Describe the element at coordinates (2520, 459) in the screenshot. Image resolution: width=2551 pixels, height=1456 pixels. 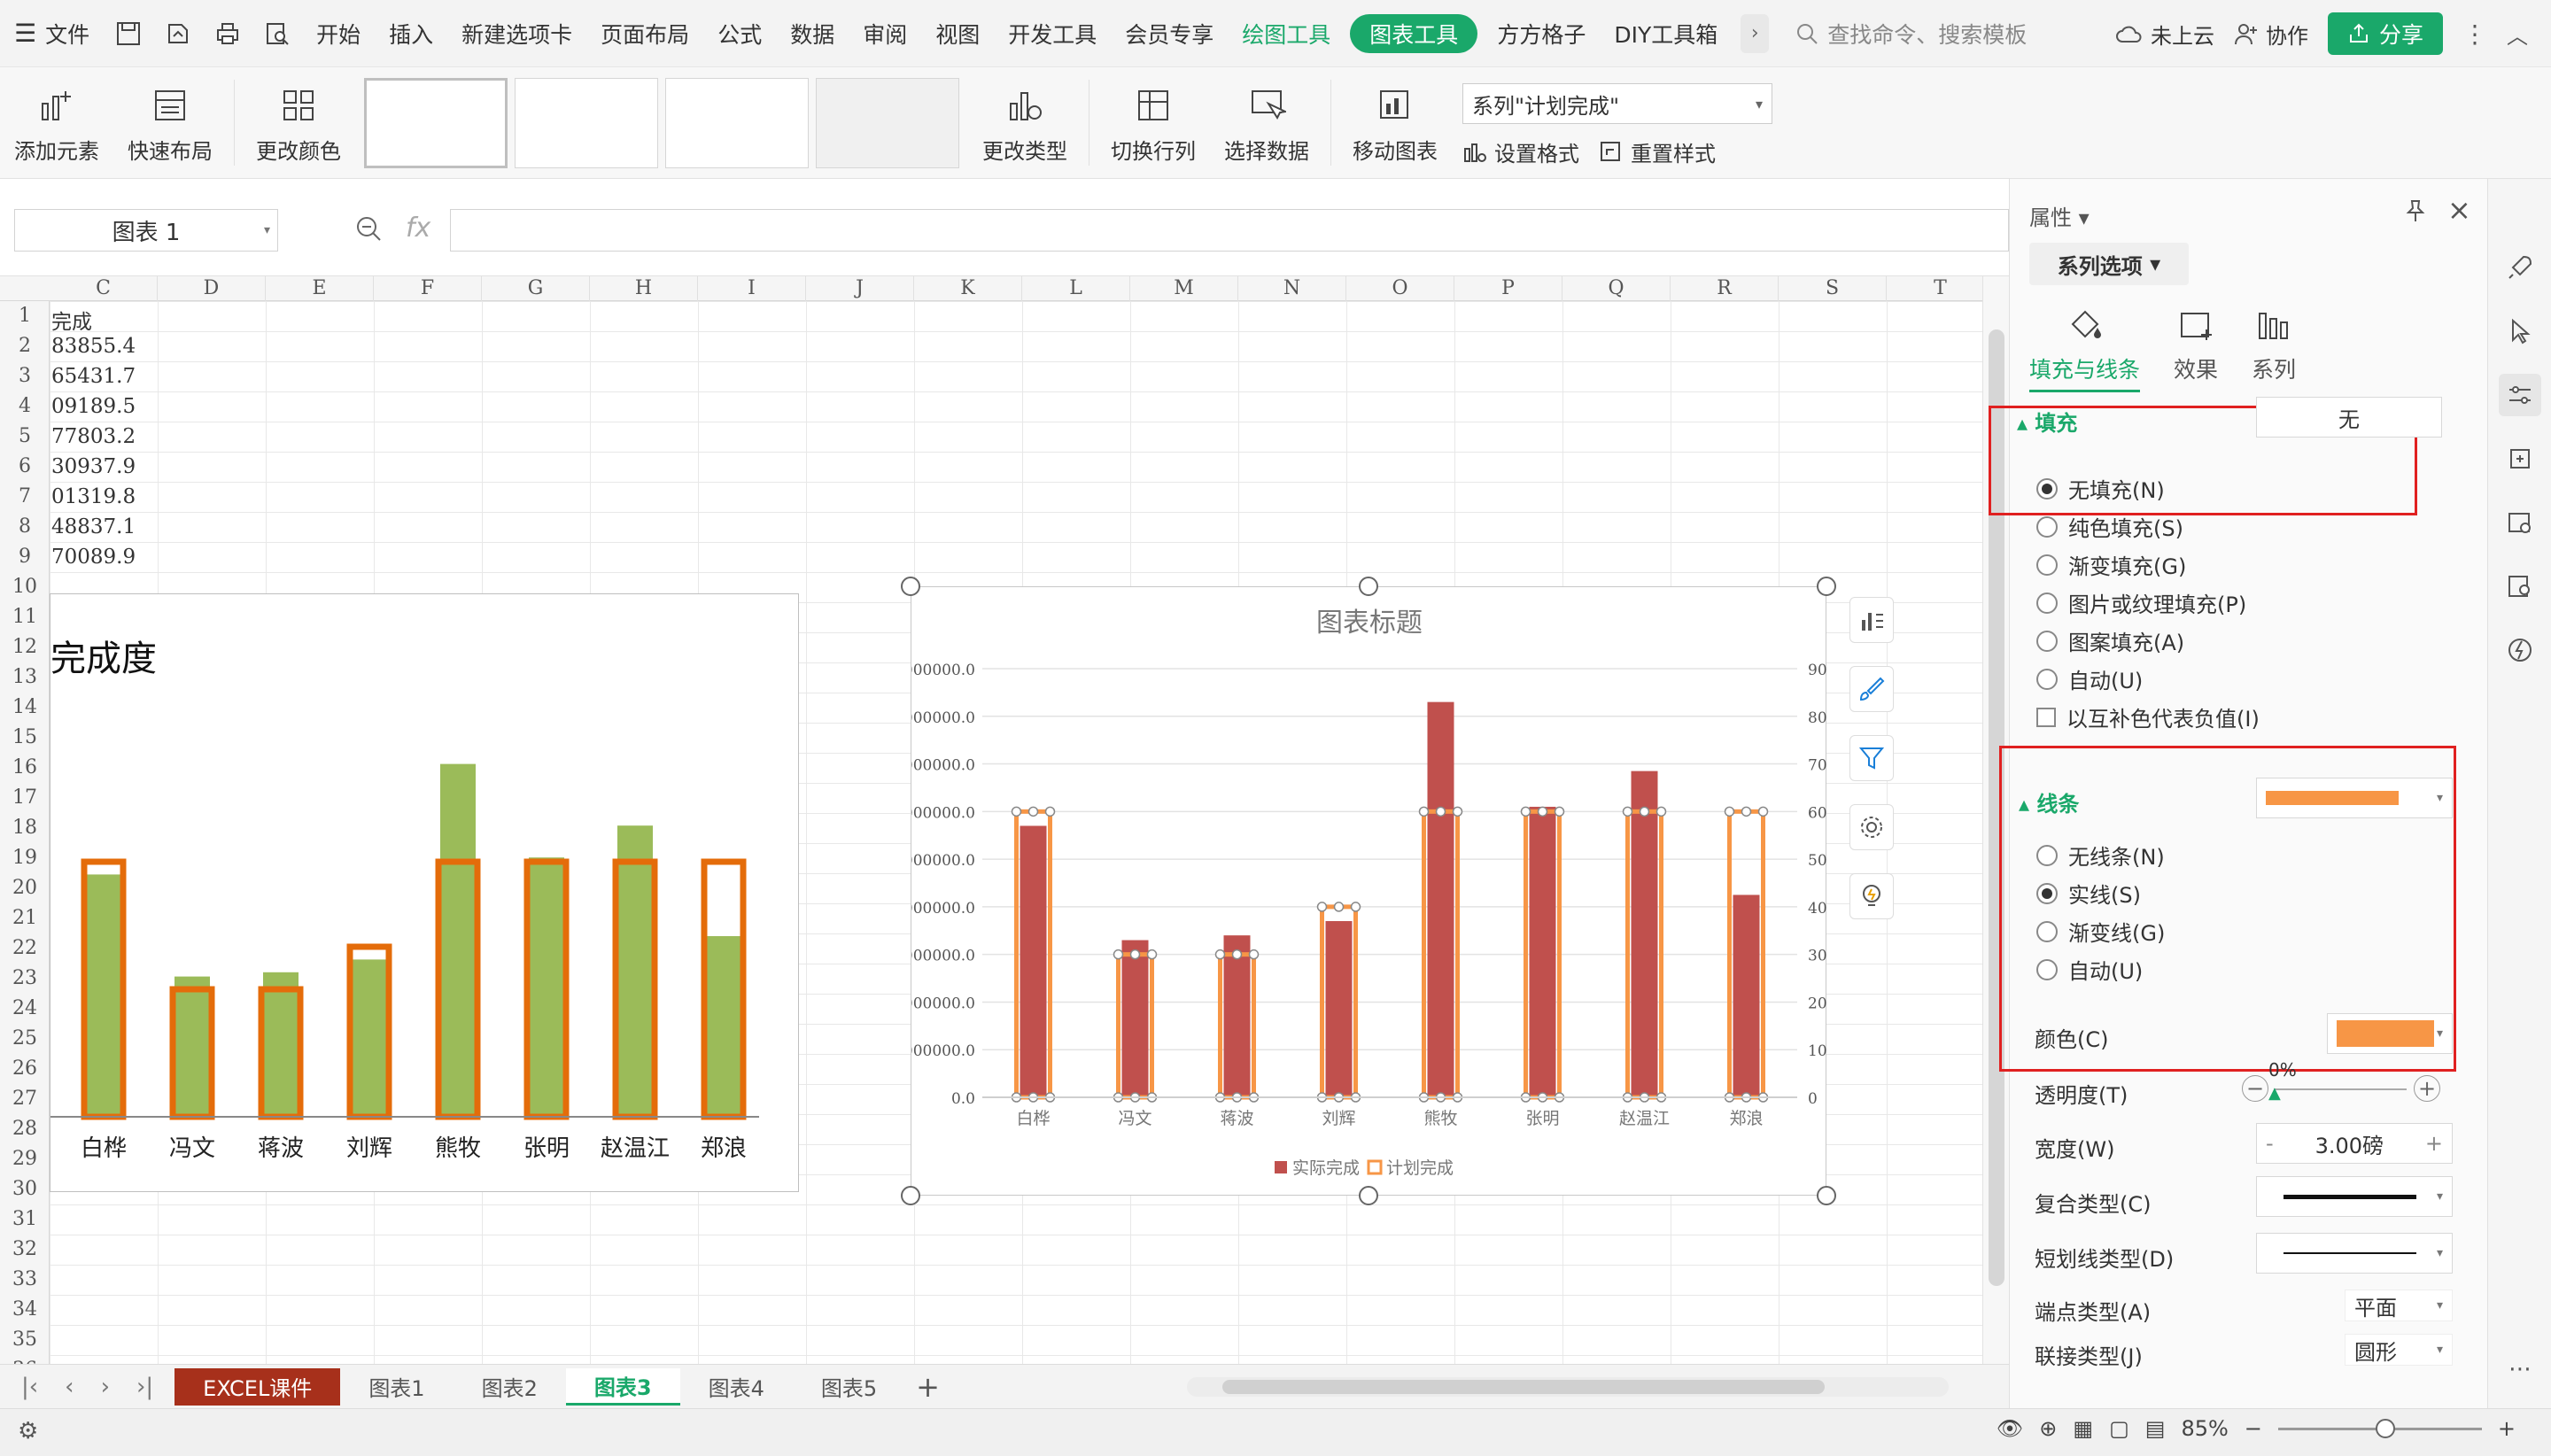
I see `backup-icon` at that location.